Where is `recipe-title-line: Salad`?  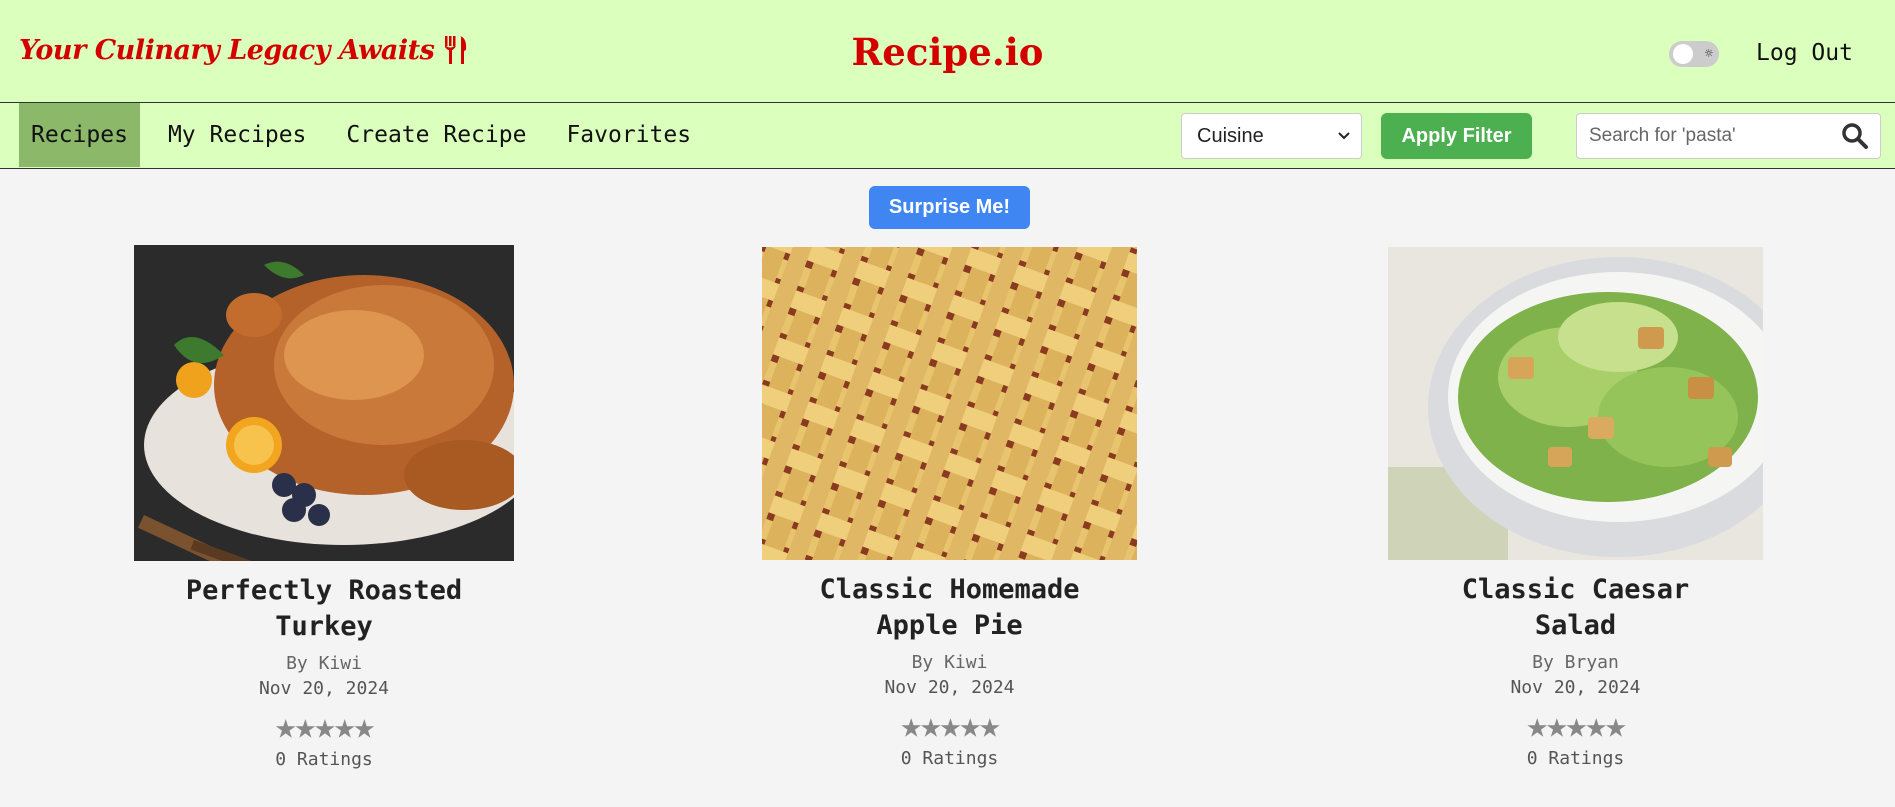 recipe-title-line: Salad is located at coordinates (1575, 625).